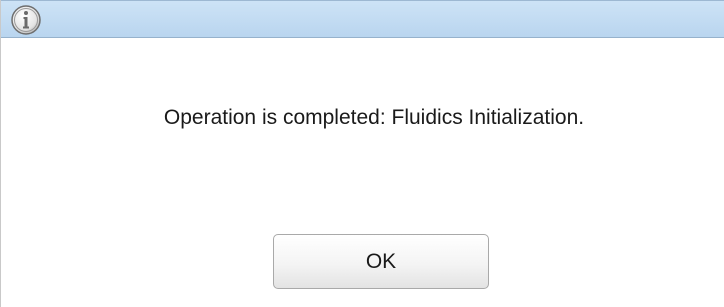  I want to click on dialog-titlebar, so click(362, 19).